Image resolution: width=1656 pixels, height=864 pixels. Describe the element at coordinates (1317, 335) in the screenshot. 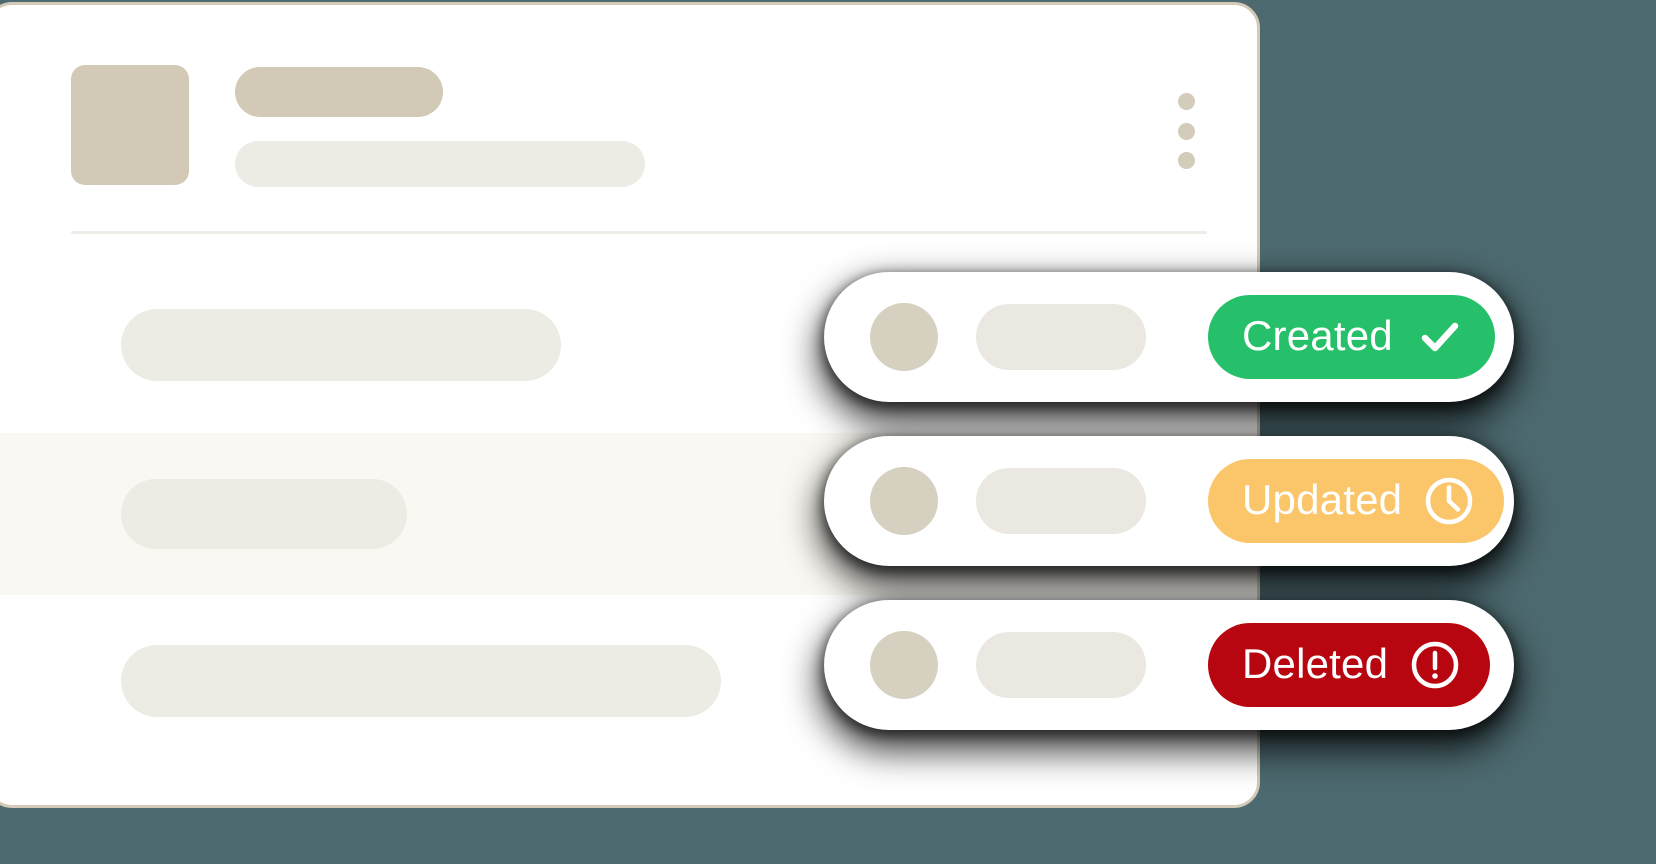

I see `status-badge-label: Created` at that location.